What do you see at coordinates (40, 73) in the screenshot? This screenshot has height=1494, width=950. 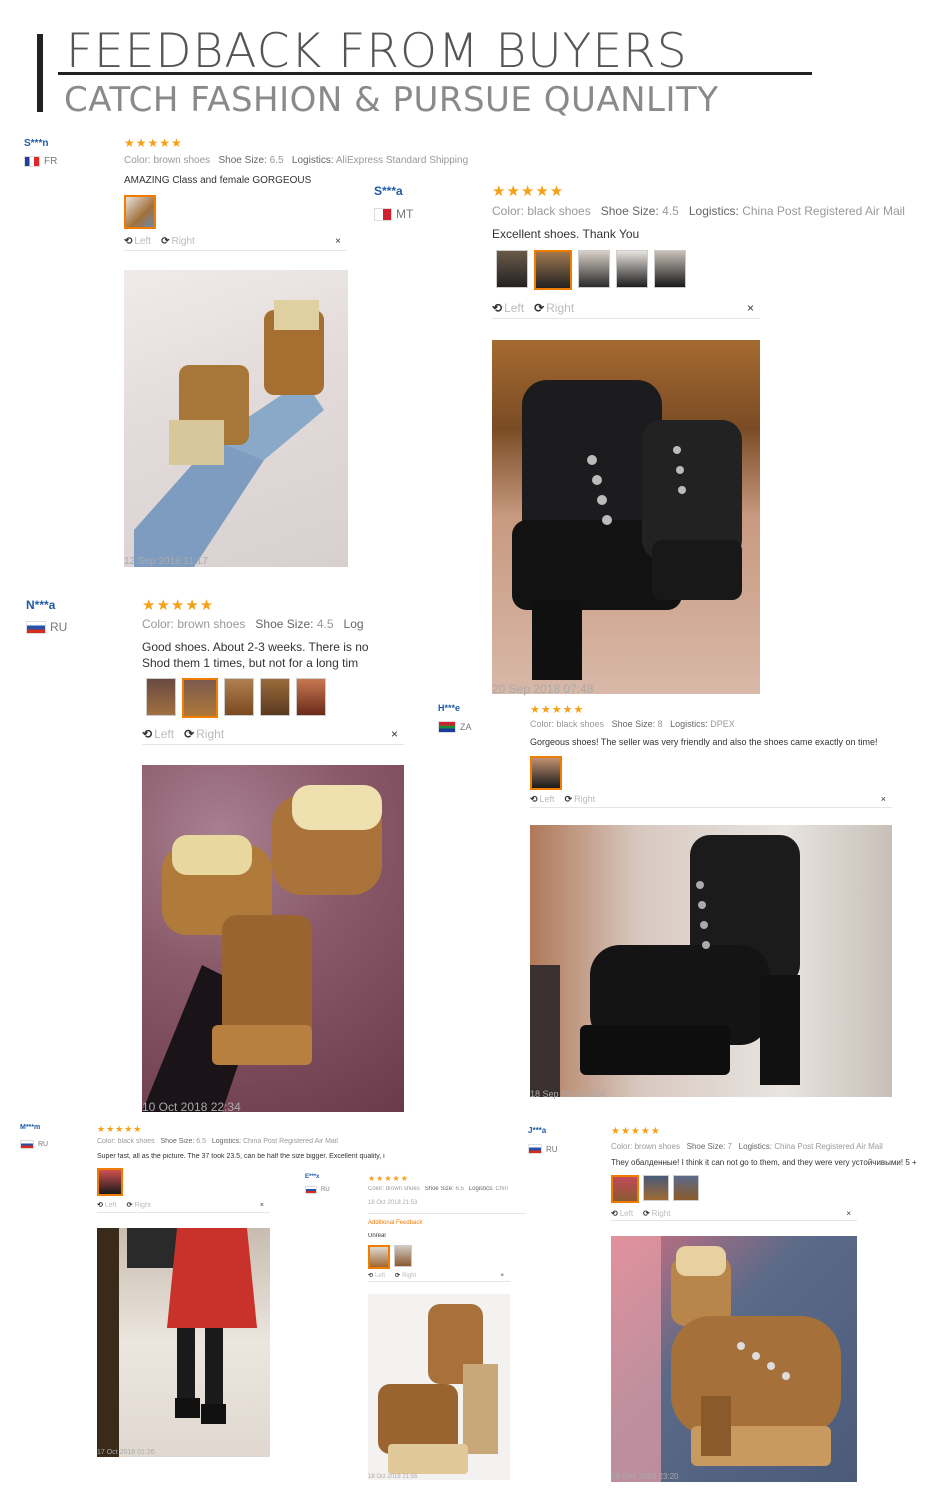 I see `header-accent-bar` at bounding box center [40, 73].